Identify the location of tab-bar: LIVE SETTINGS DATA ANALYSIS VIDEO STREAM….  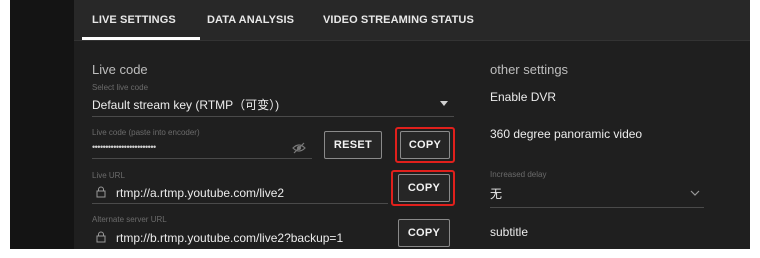
(412, 20).